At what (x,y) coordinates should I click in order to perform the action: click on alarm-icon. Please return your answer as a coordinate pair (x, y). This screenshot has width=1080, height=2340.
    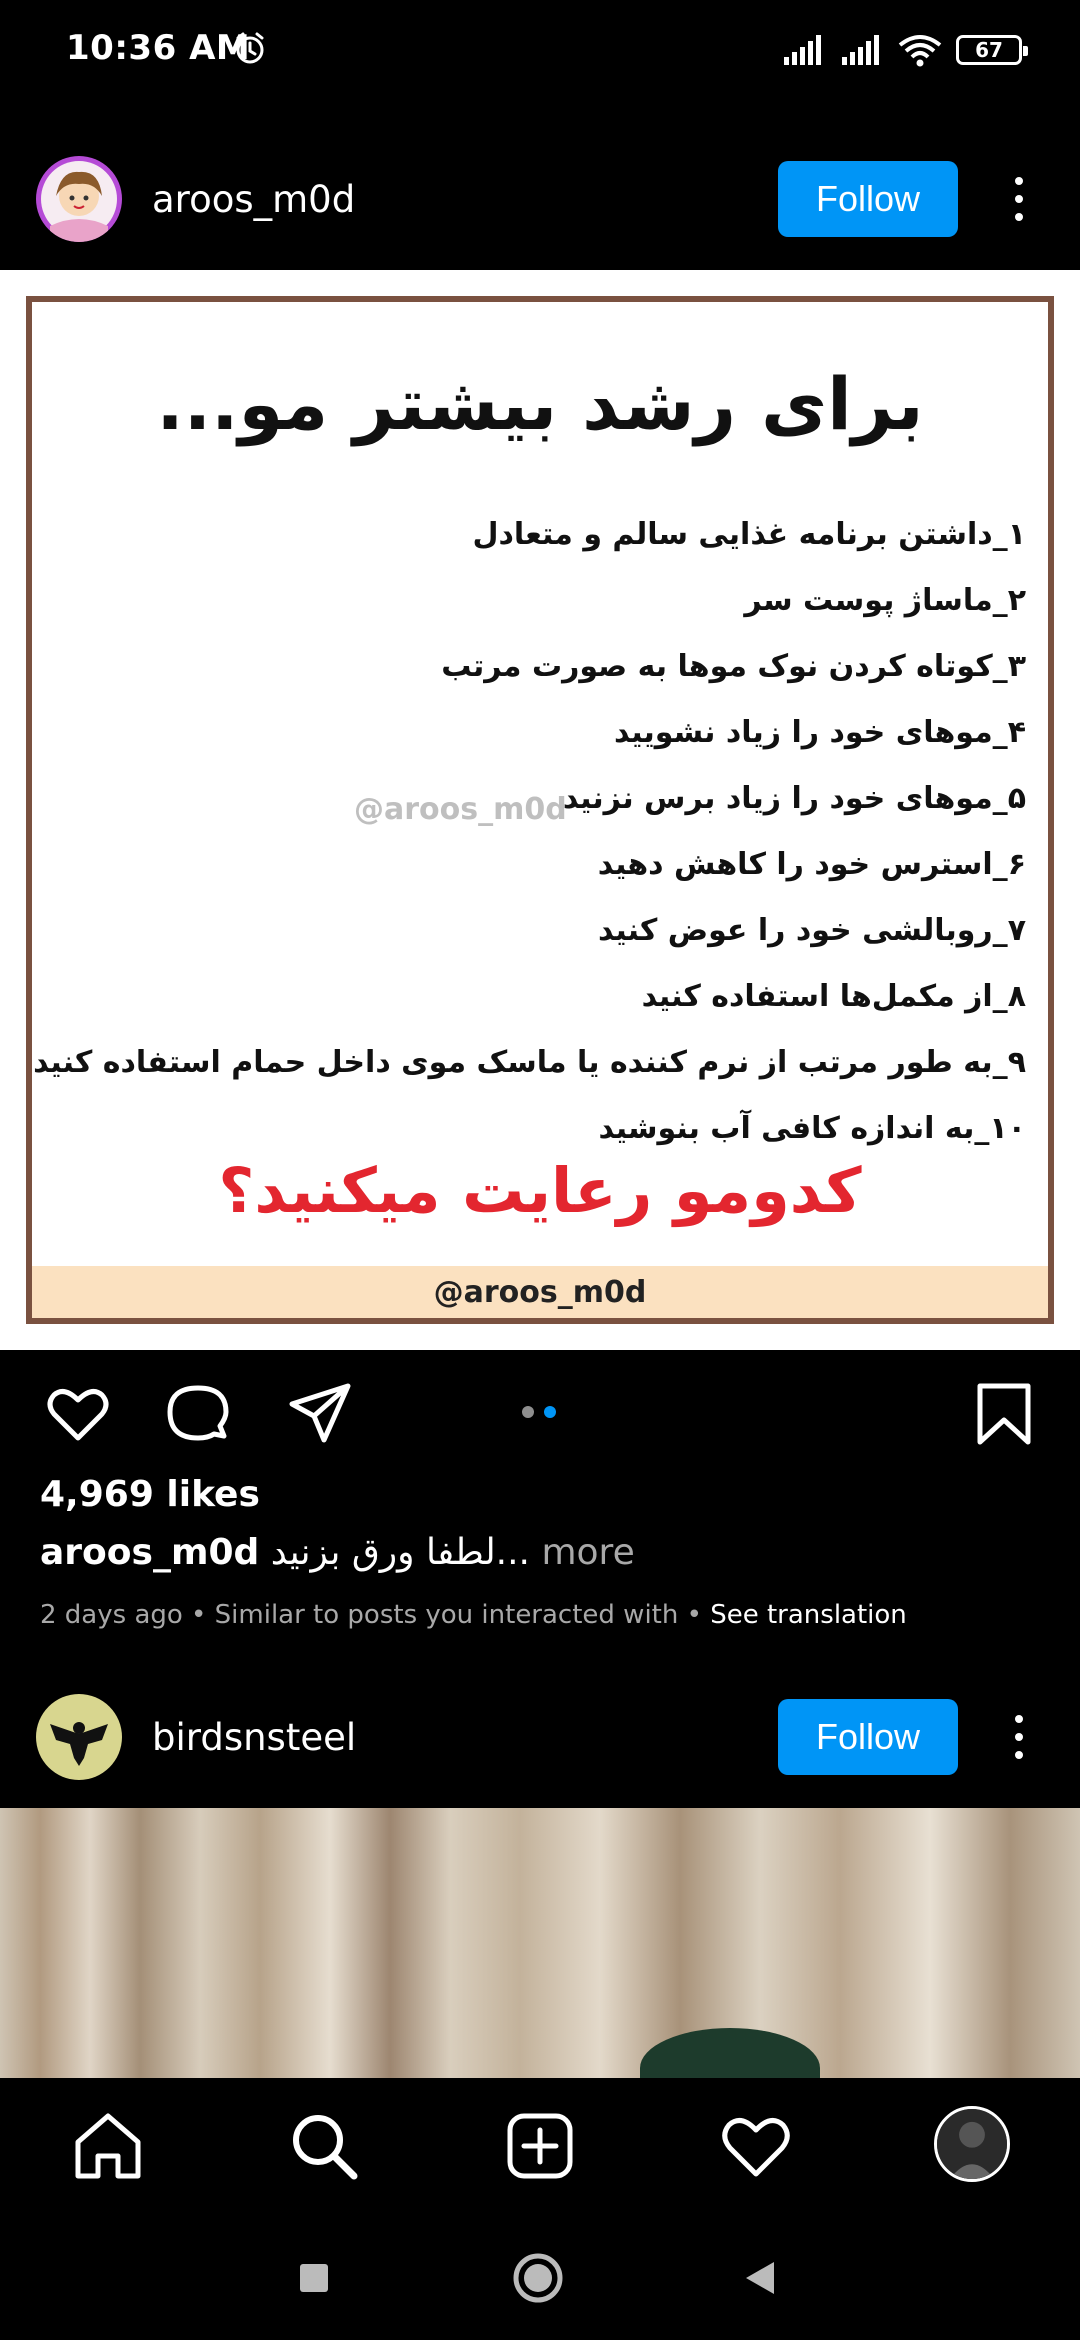
    Looking at the image, I should click on (250, 48).